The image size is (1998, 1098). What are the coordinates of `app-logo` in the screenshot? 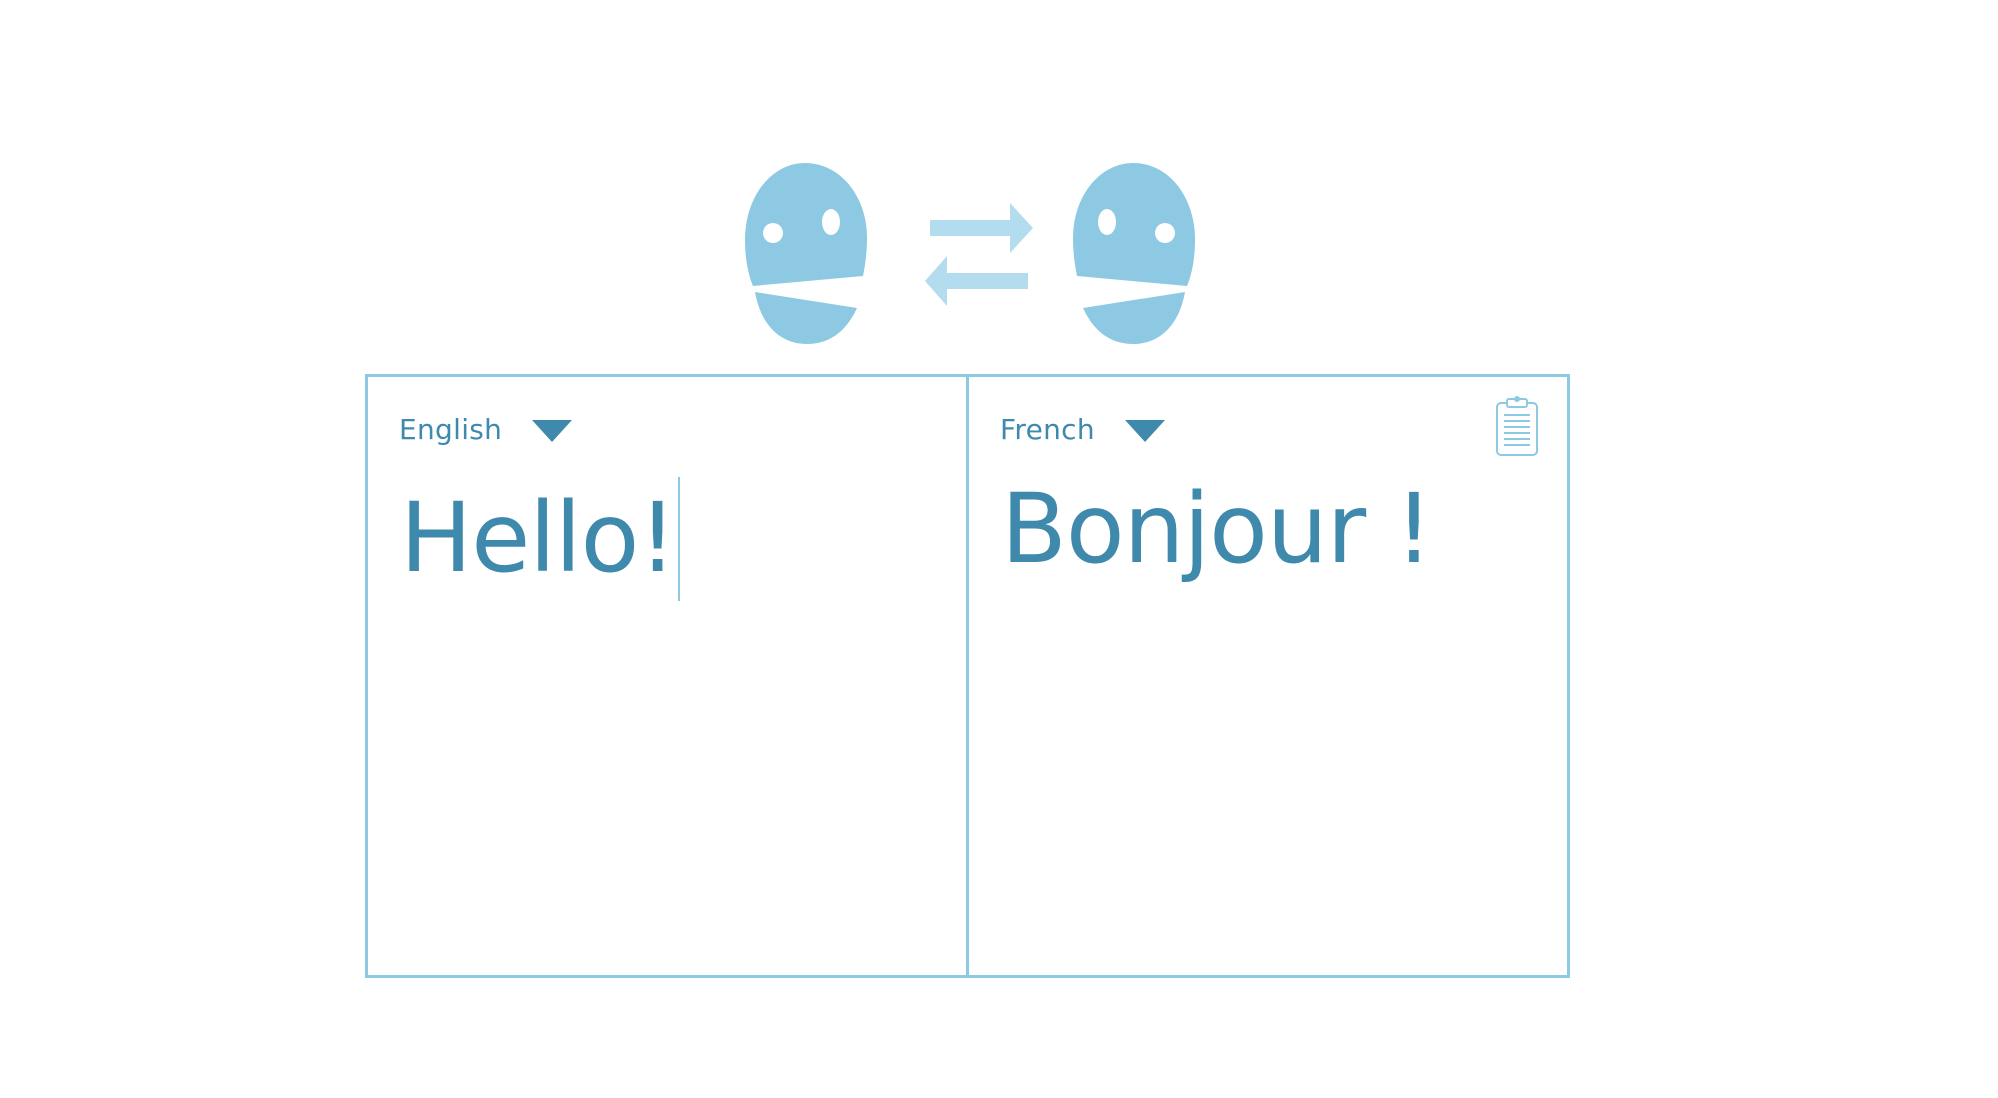 It's located at (970, 253).